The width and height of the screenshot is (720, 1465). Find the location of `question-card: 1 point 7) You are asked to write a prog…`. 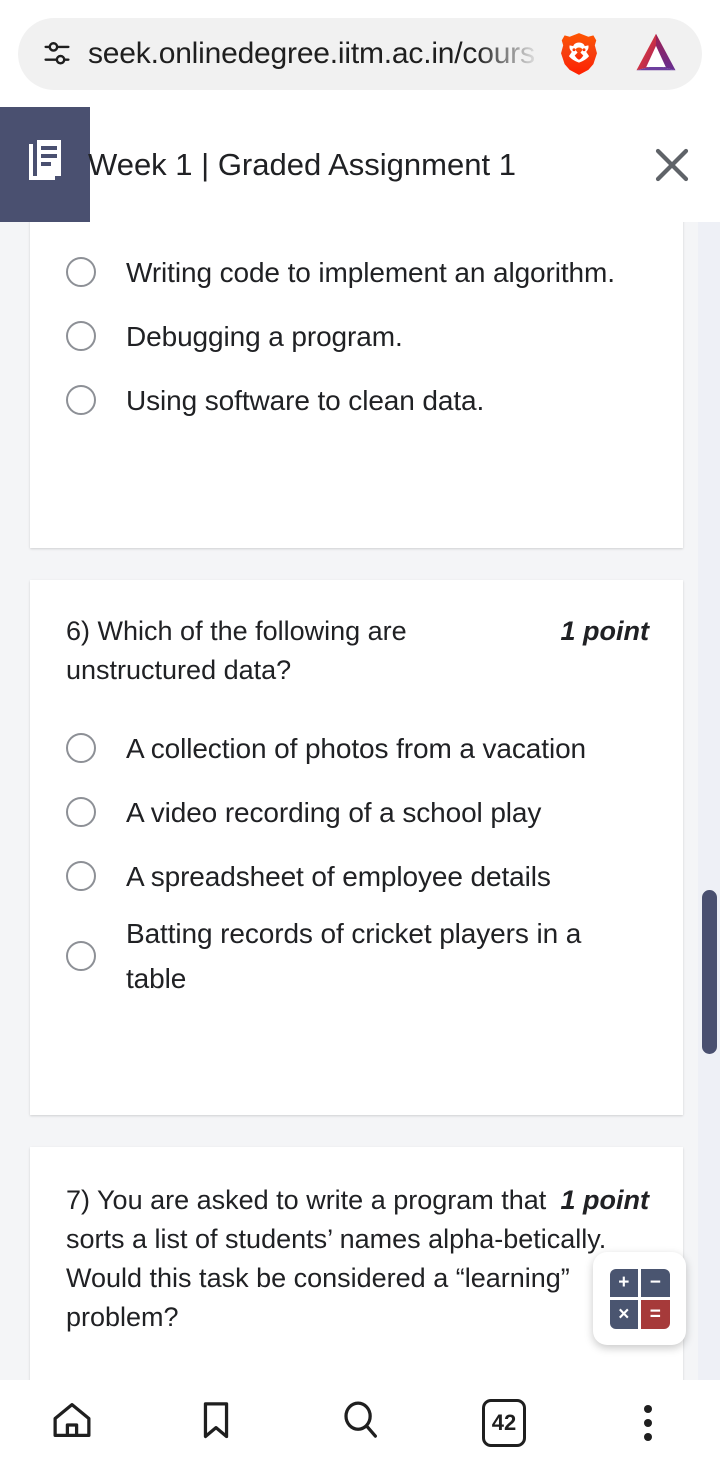

question-card: 1 point 7) You are asked to write a prog… is located at coordinates (356, 1263).